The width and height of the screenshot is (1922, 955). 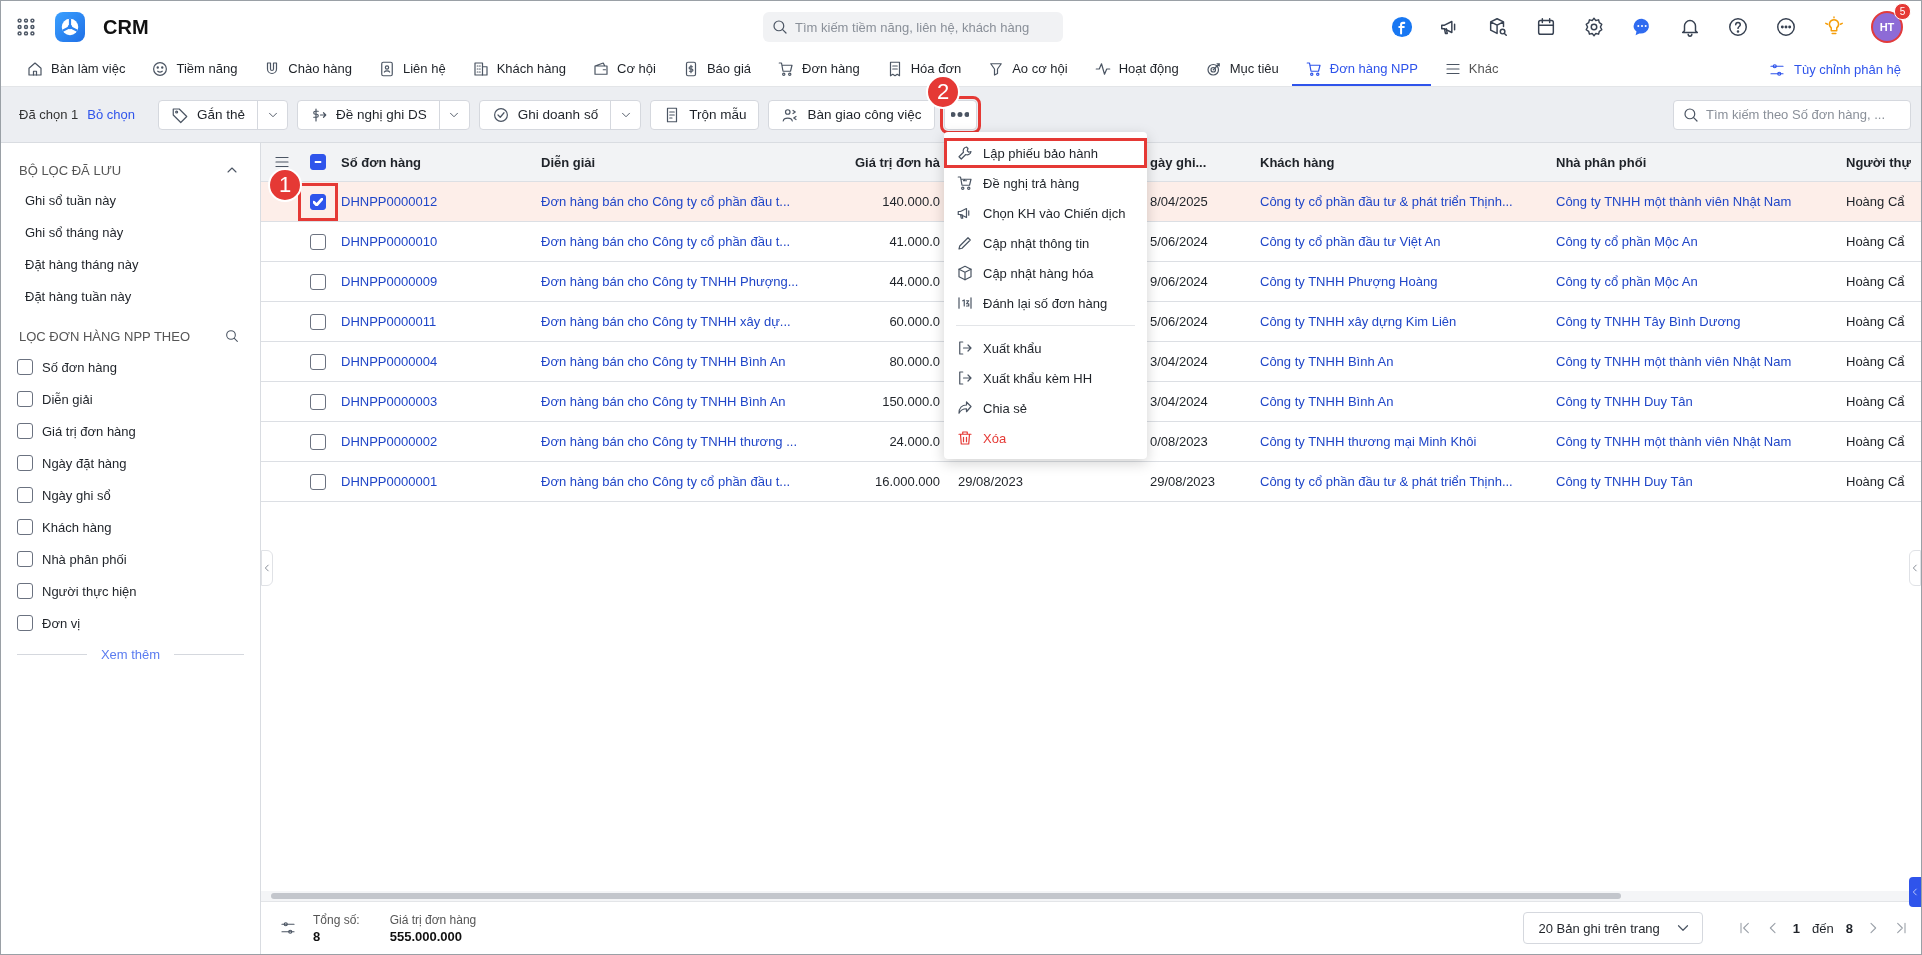 What do you see at coordinates (207, 114) in the screenshot?
I see `action-button: Gắn thẻ` at bounding box center [207, 114].